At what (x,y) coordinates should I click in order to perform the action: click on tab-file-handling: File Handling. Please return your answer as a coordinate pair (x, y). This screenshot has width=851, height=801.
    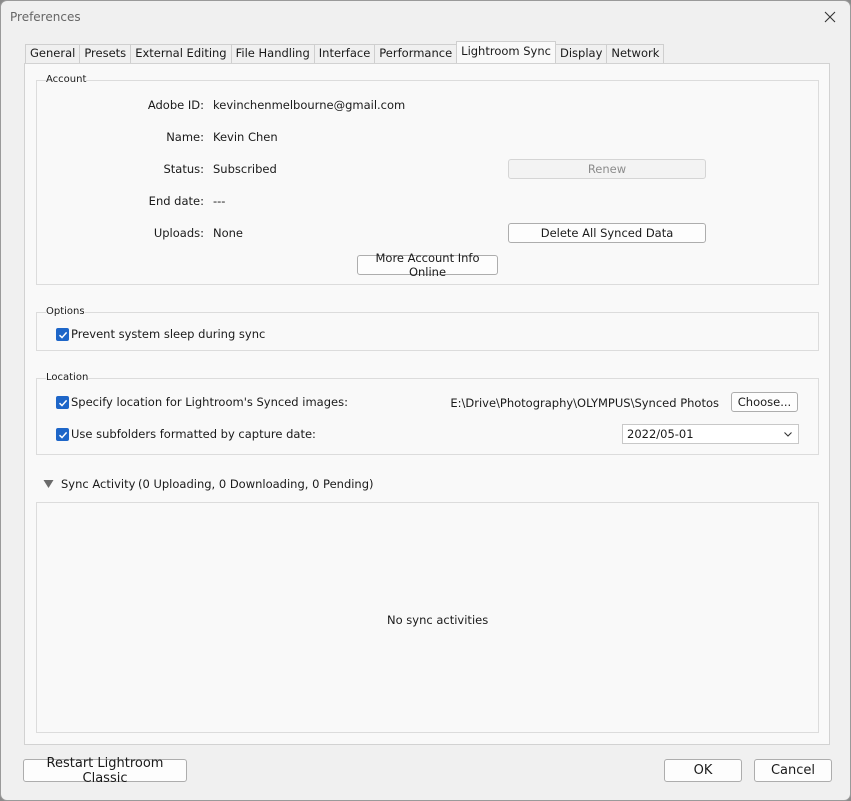
    Looking at the image, I should click on (272, 53).